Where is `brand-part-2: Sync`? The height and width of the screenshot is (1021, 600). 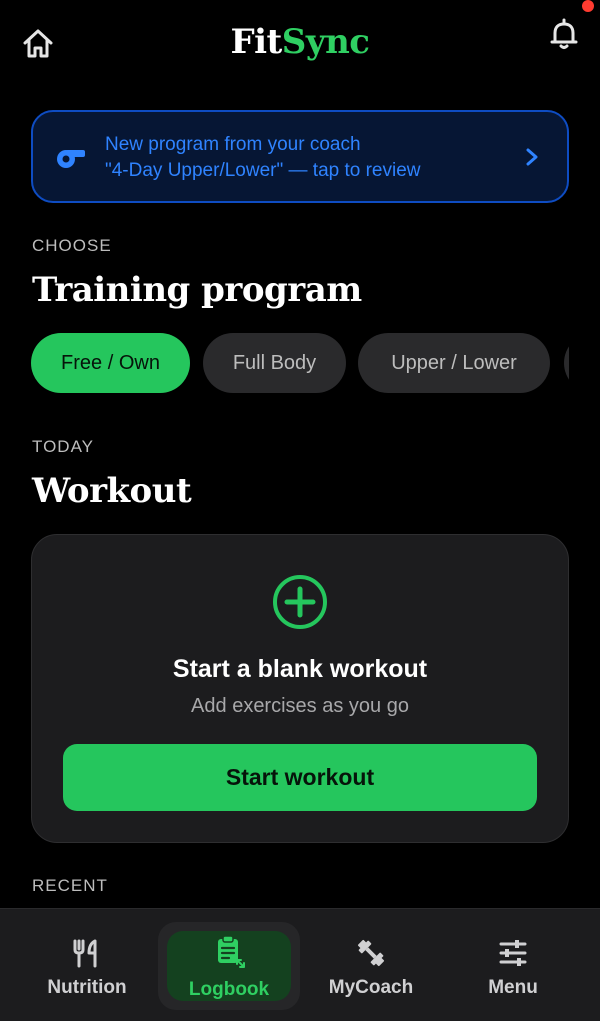 brand-part-2: Sync is located at coordinates (325, 42).